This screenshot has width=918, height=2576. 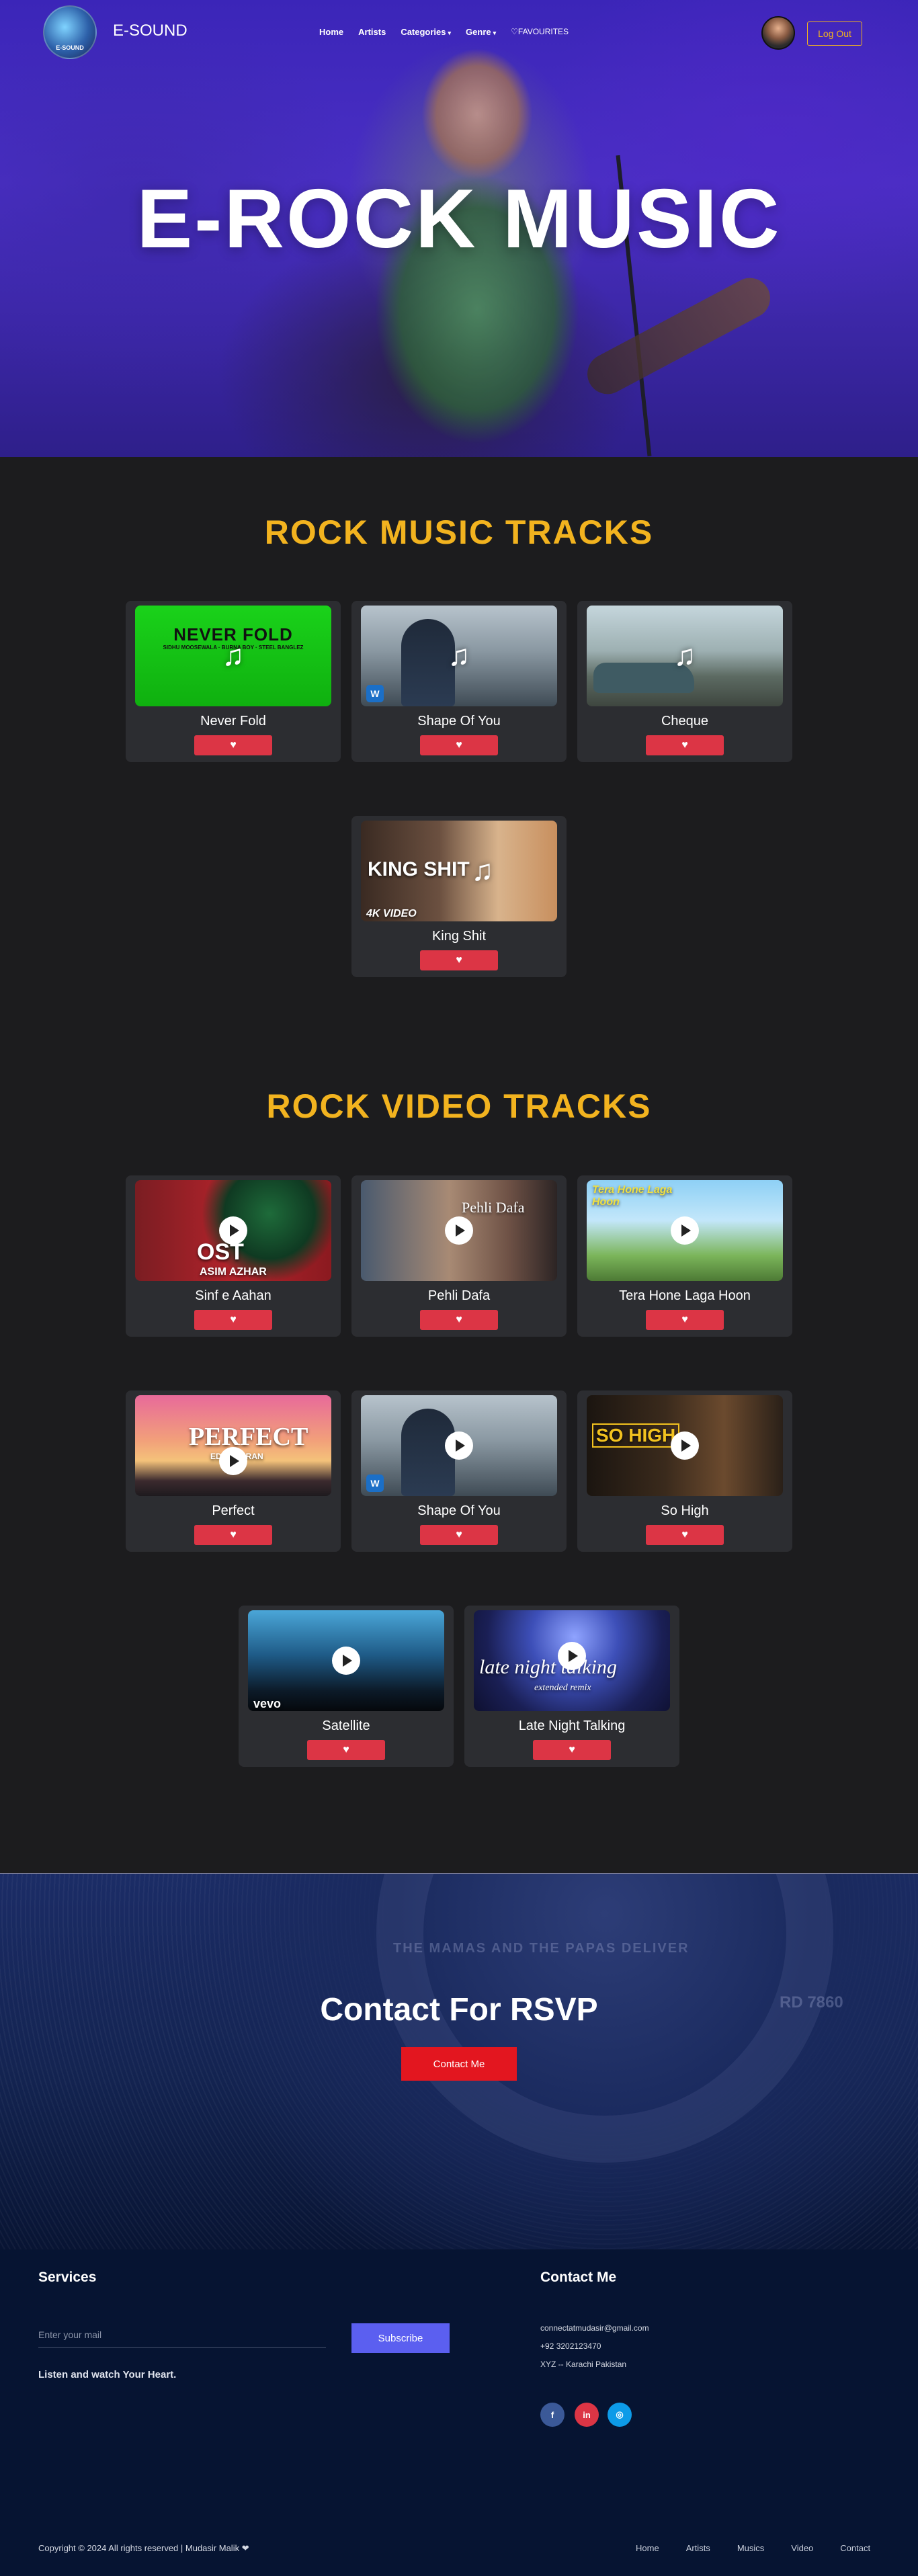 I want to click on video-thumbnail: PERFECT ED SHEERAN, so click(x=233, y=1445).